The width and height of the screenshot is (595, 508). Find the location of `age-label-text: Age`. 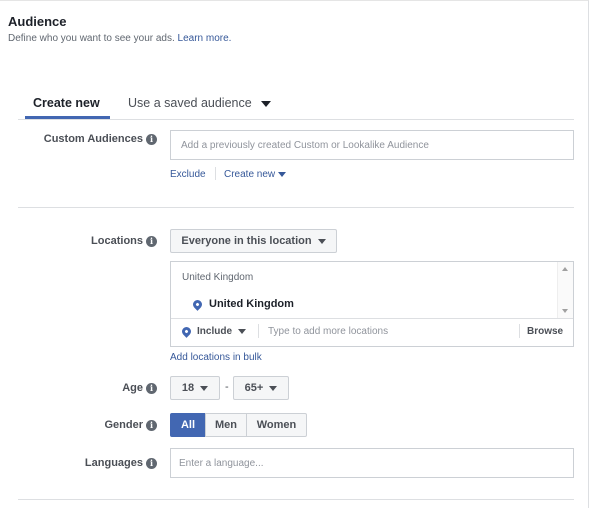

age-label-text: Age is located at coordinates (132, 388).